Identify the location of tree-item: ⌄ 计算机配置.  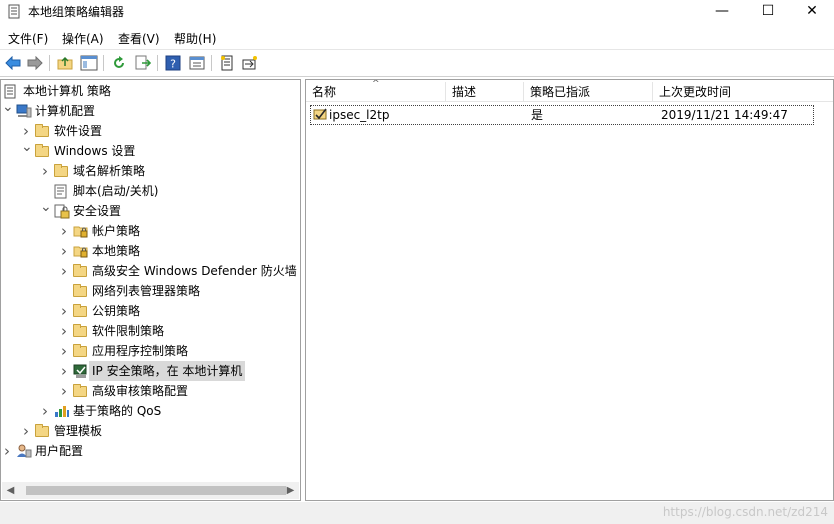
(150, 110).